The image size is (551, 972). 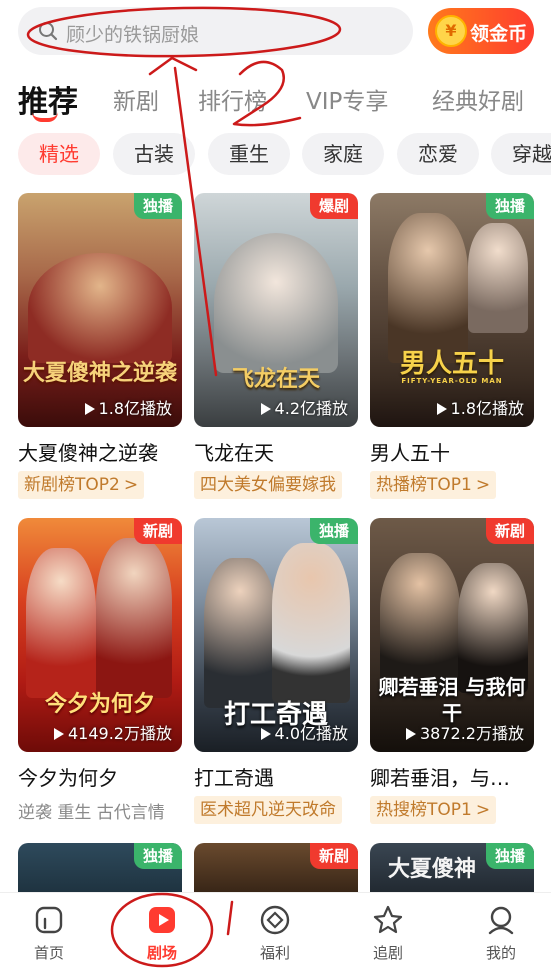 I want to click on chip-romance: 恋爱, so click(x=438, y=154).